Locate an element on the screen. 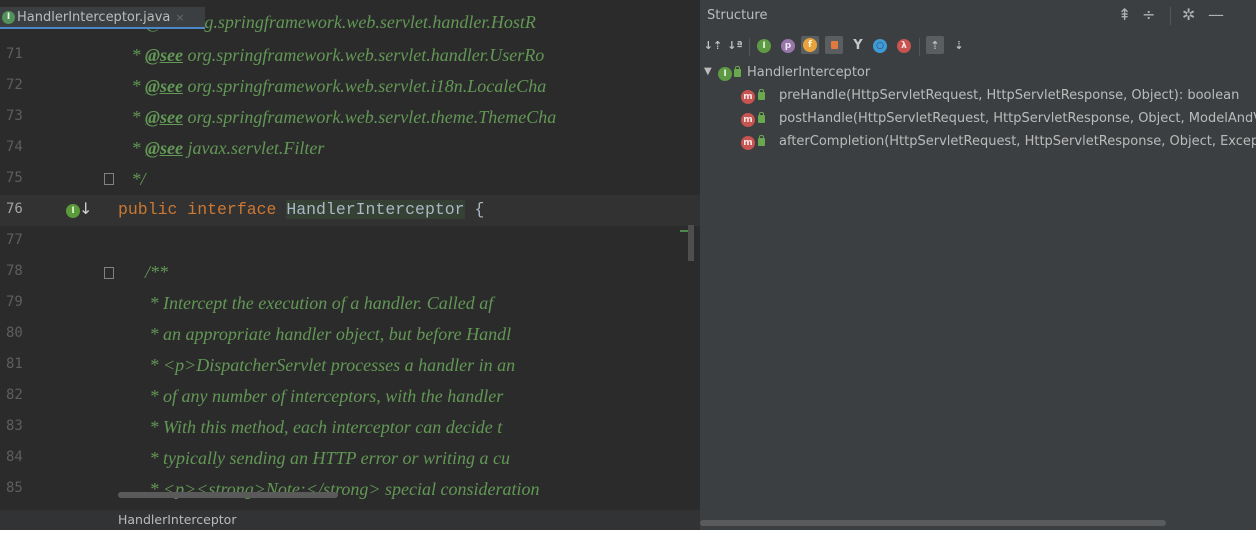  line-number: 85 is located at coordinates (14, 488).